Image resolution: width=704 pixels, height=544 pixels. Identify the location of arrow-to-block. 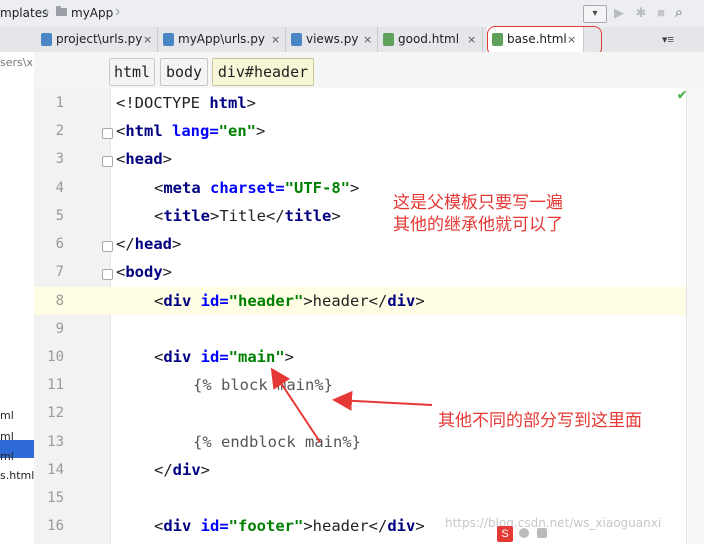
(382, 400).